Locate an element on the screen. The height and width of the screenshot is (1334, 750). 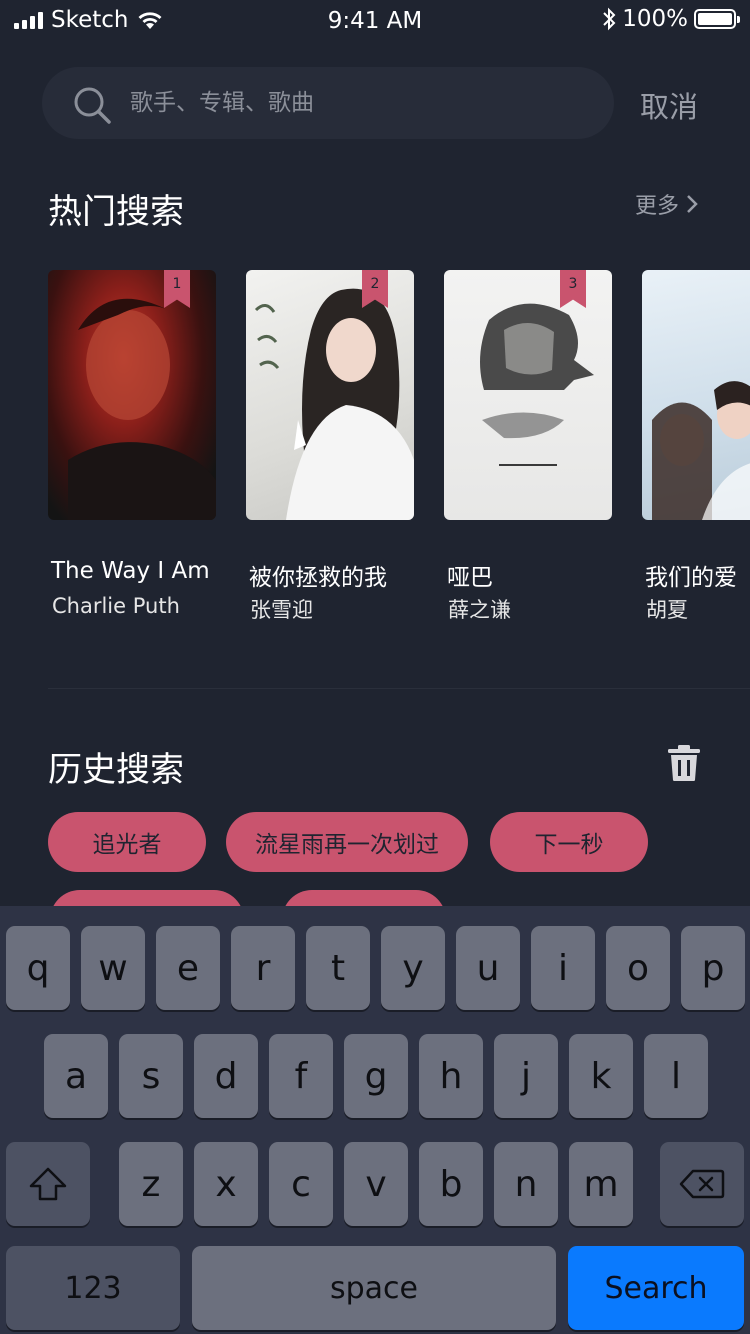
history-tag: 追光者 is located at coordinates (127, 842).